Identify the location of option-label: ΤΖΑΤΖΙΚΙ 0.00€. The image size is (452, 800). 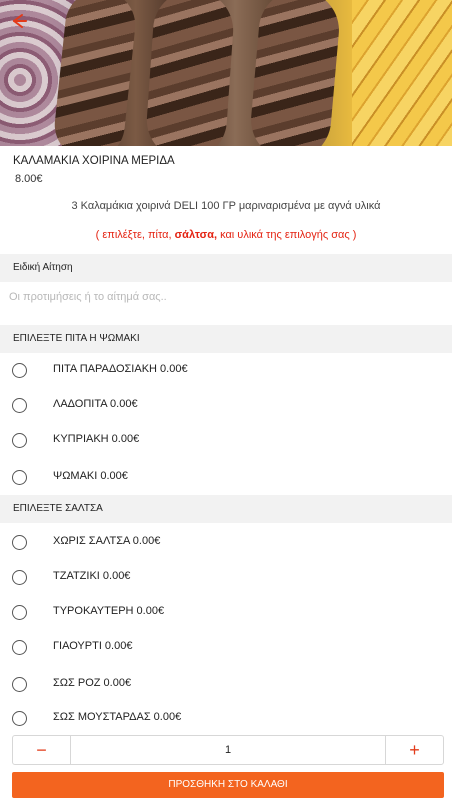
(92, 576).